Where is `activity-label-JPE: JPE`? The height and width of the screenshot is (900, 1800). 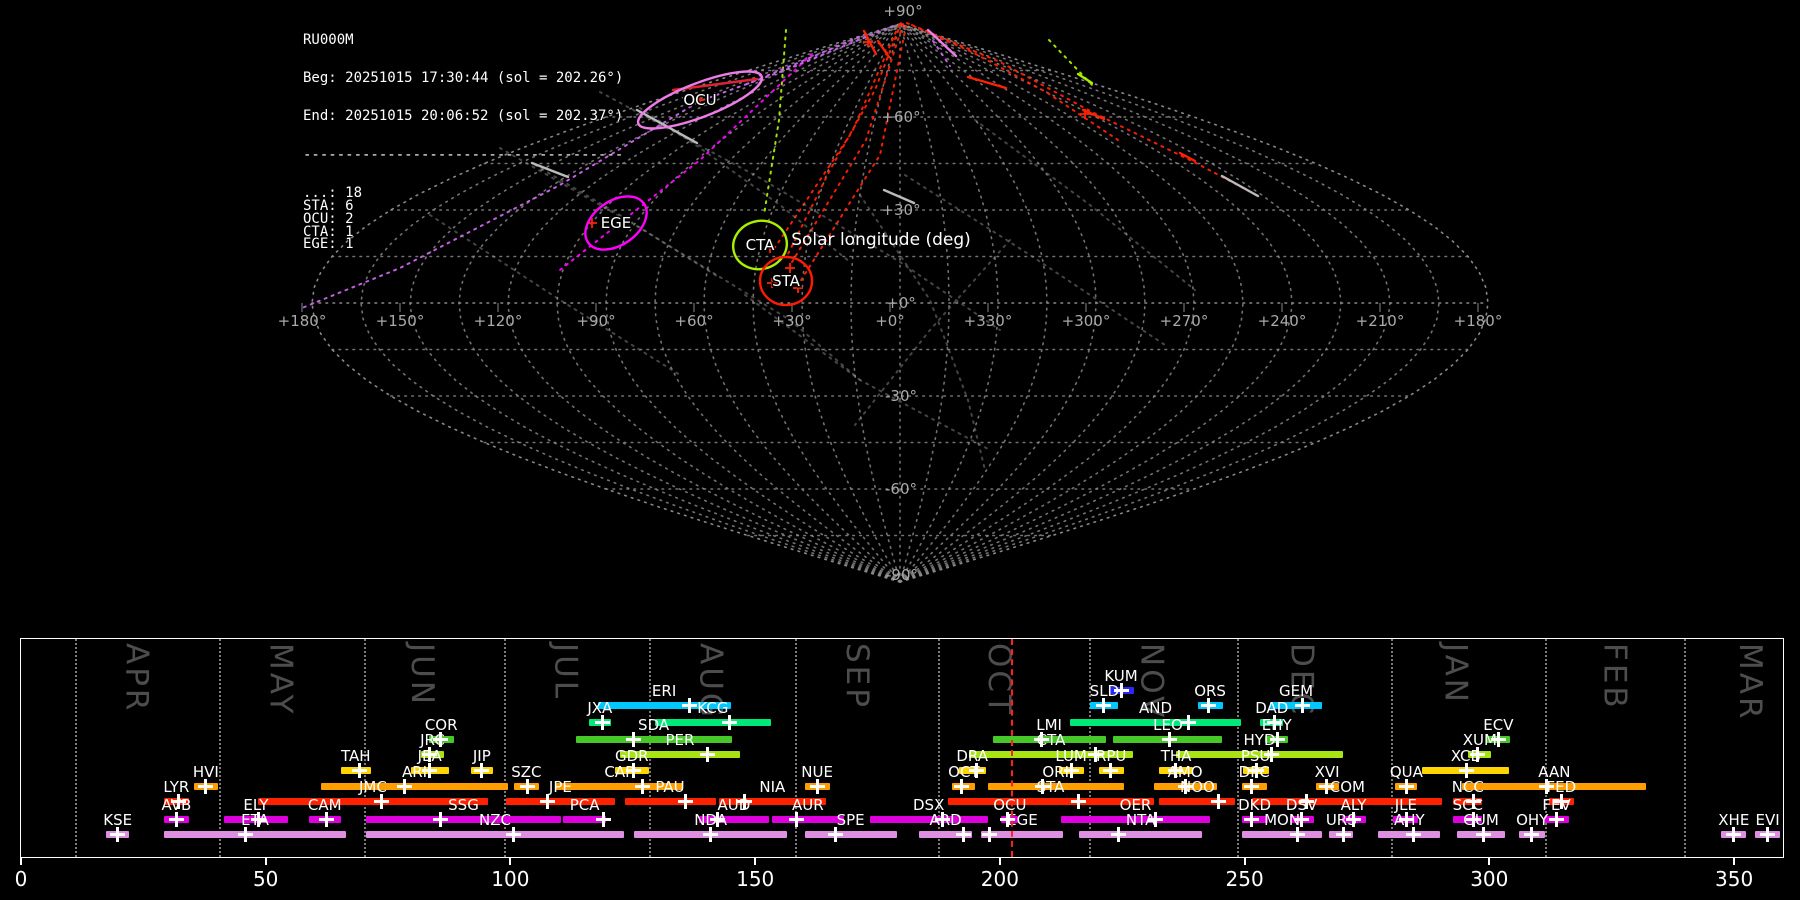 activity-label-JPE: JPE is located at coordinates (560, 787).